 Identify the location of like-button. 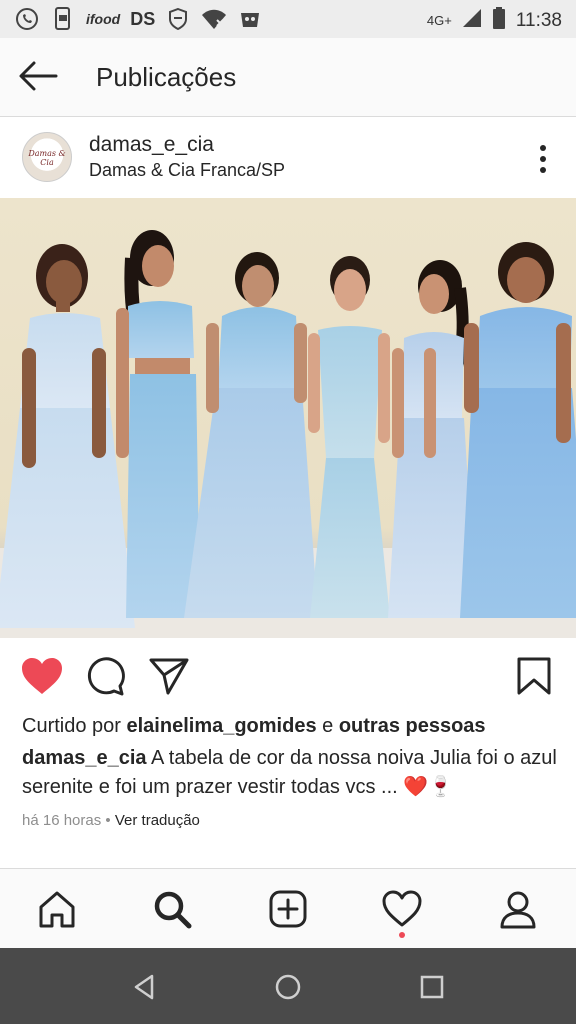
(42, 678).